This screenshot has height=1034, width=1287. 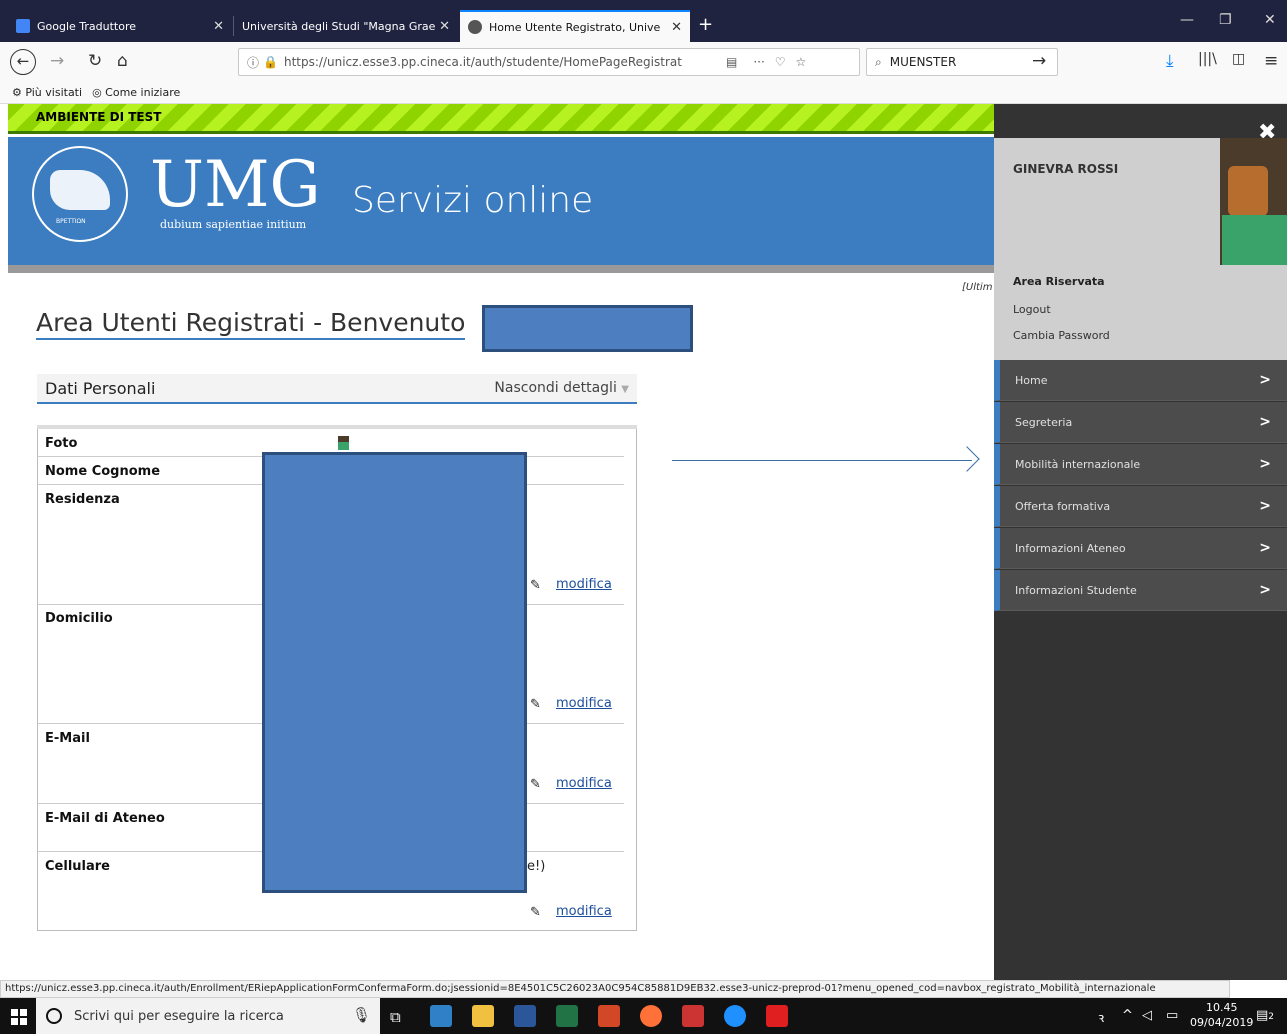 I want to click on windows-start-icon, so click(x=19, y=1017).